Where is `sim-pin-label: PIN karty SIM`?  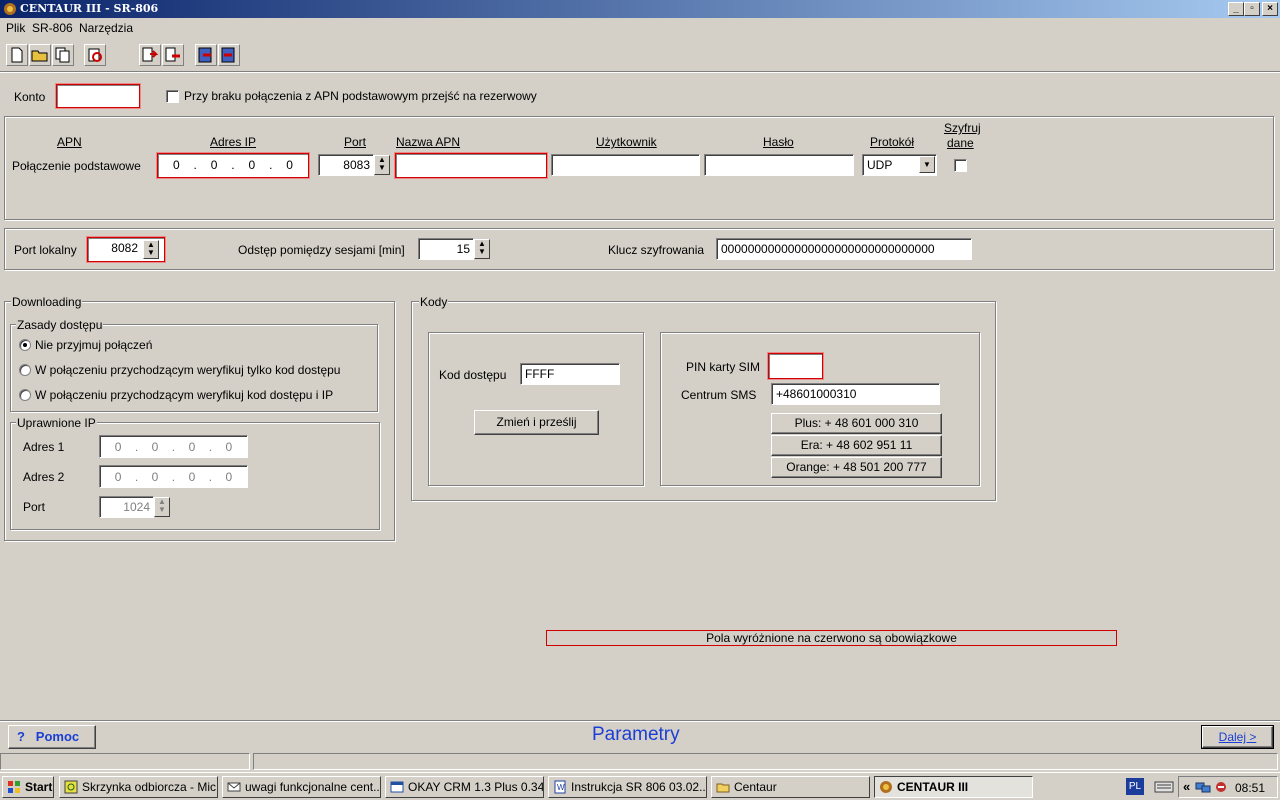 sim-pin-label: PIN karty SIM is located at coordinates (723, 367).